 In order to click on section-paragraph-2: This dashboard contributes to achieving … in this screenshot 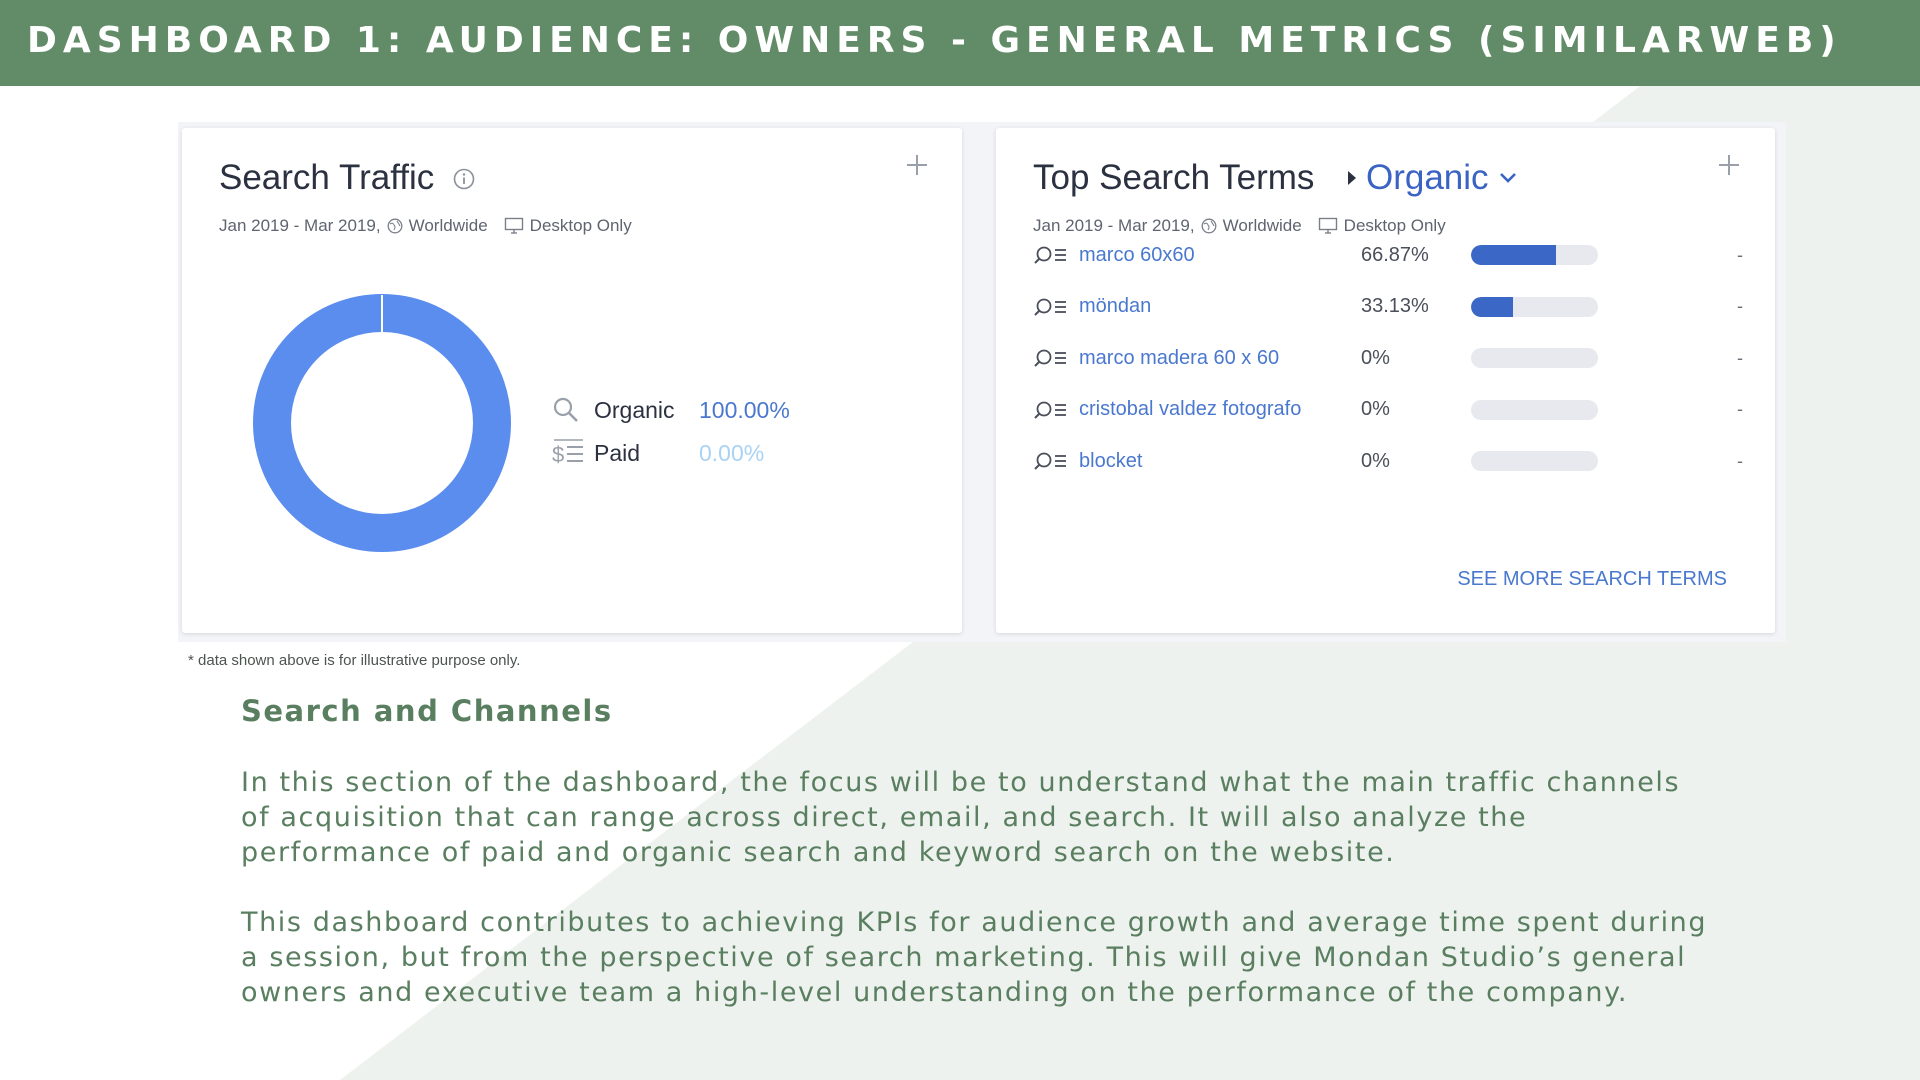, I will do `click(974, 957)`.